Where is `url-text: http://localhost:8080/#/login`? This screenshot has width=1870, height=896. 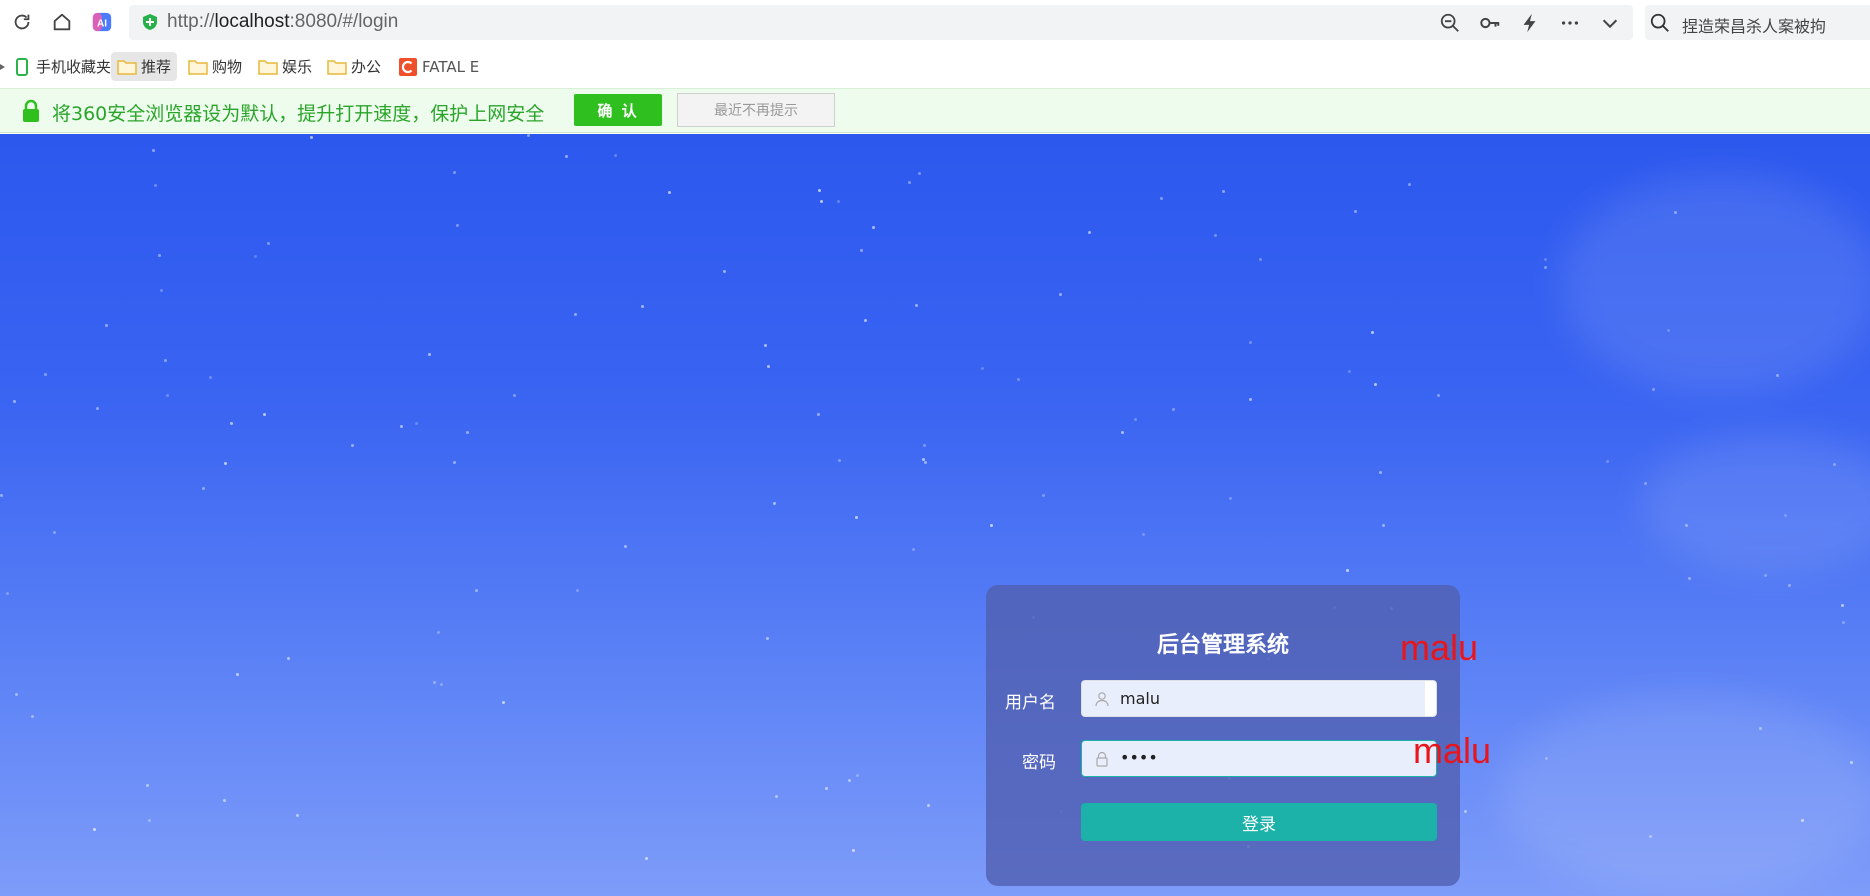 url-text: http://localhost:8080/#/login is located at coordinates (282, 22).